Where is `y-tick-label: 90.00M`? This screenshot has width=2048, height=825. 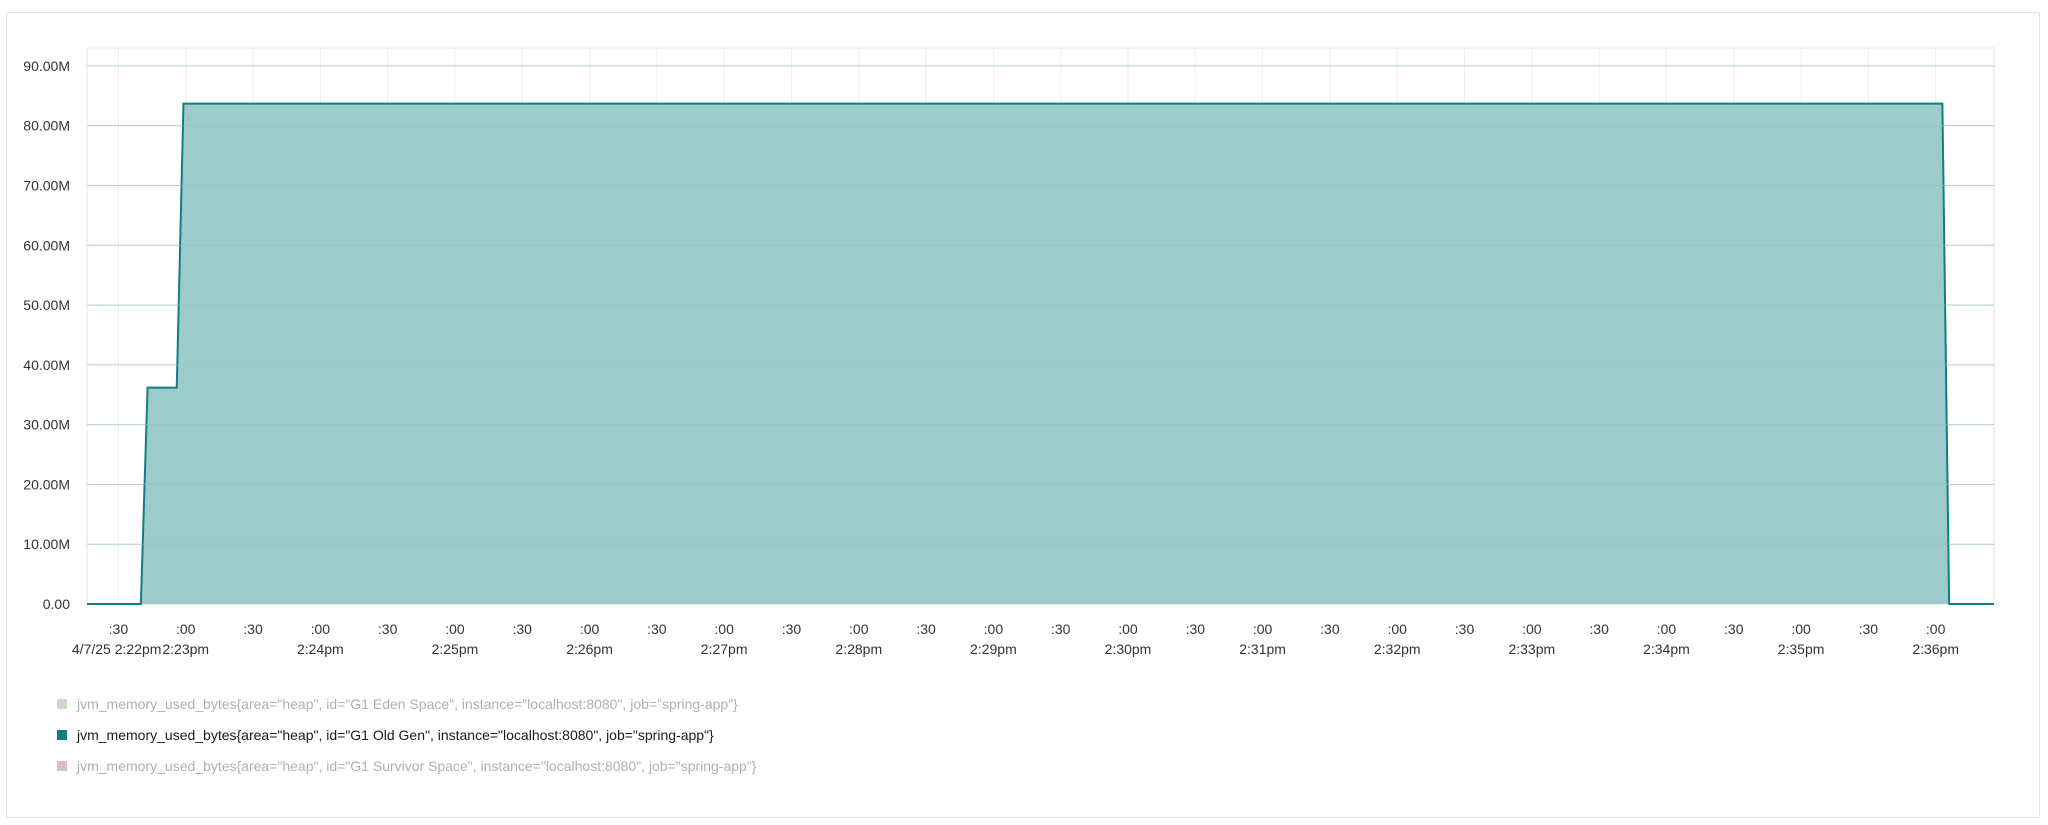
y-tick-label: 90.00M is located at coordinates (46, 66).